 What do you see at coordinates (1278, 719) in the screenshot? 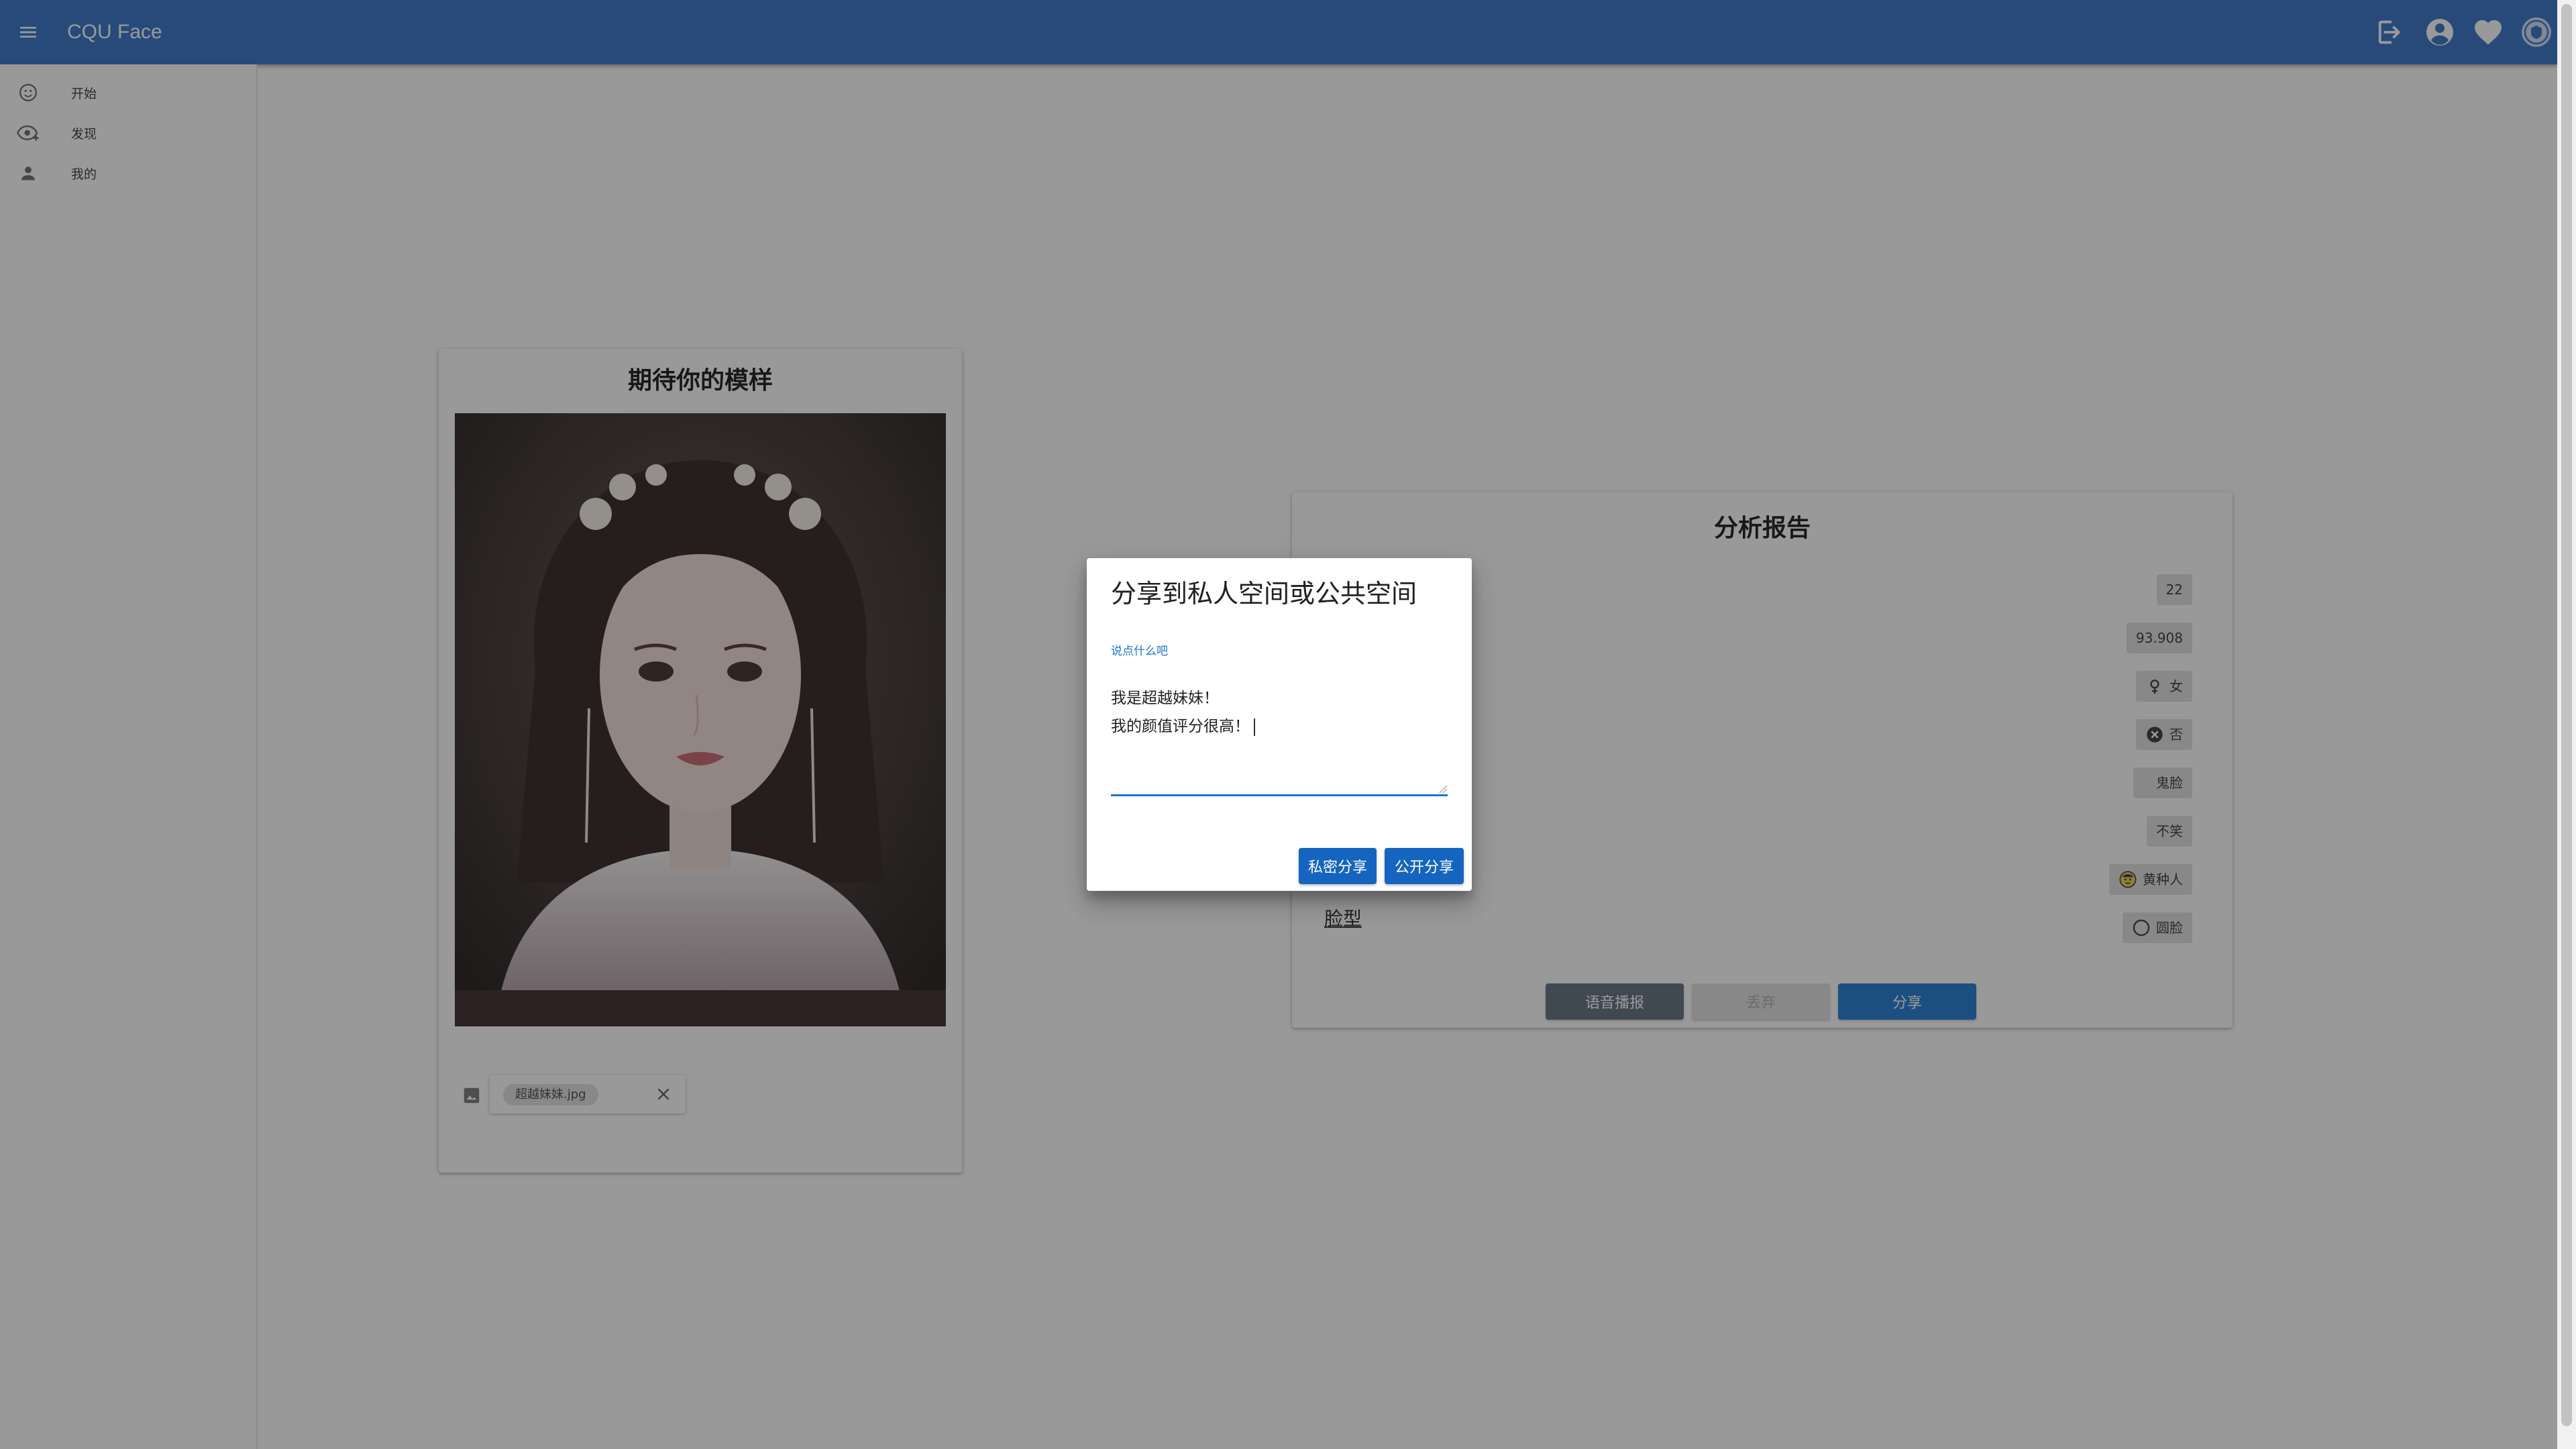
I see `message-textarea: 我是超越妹妹！ 我的颜值评分很高！` at bounding box center [1278, 719].